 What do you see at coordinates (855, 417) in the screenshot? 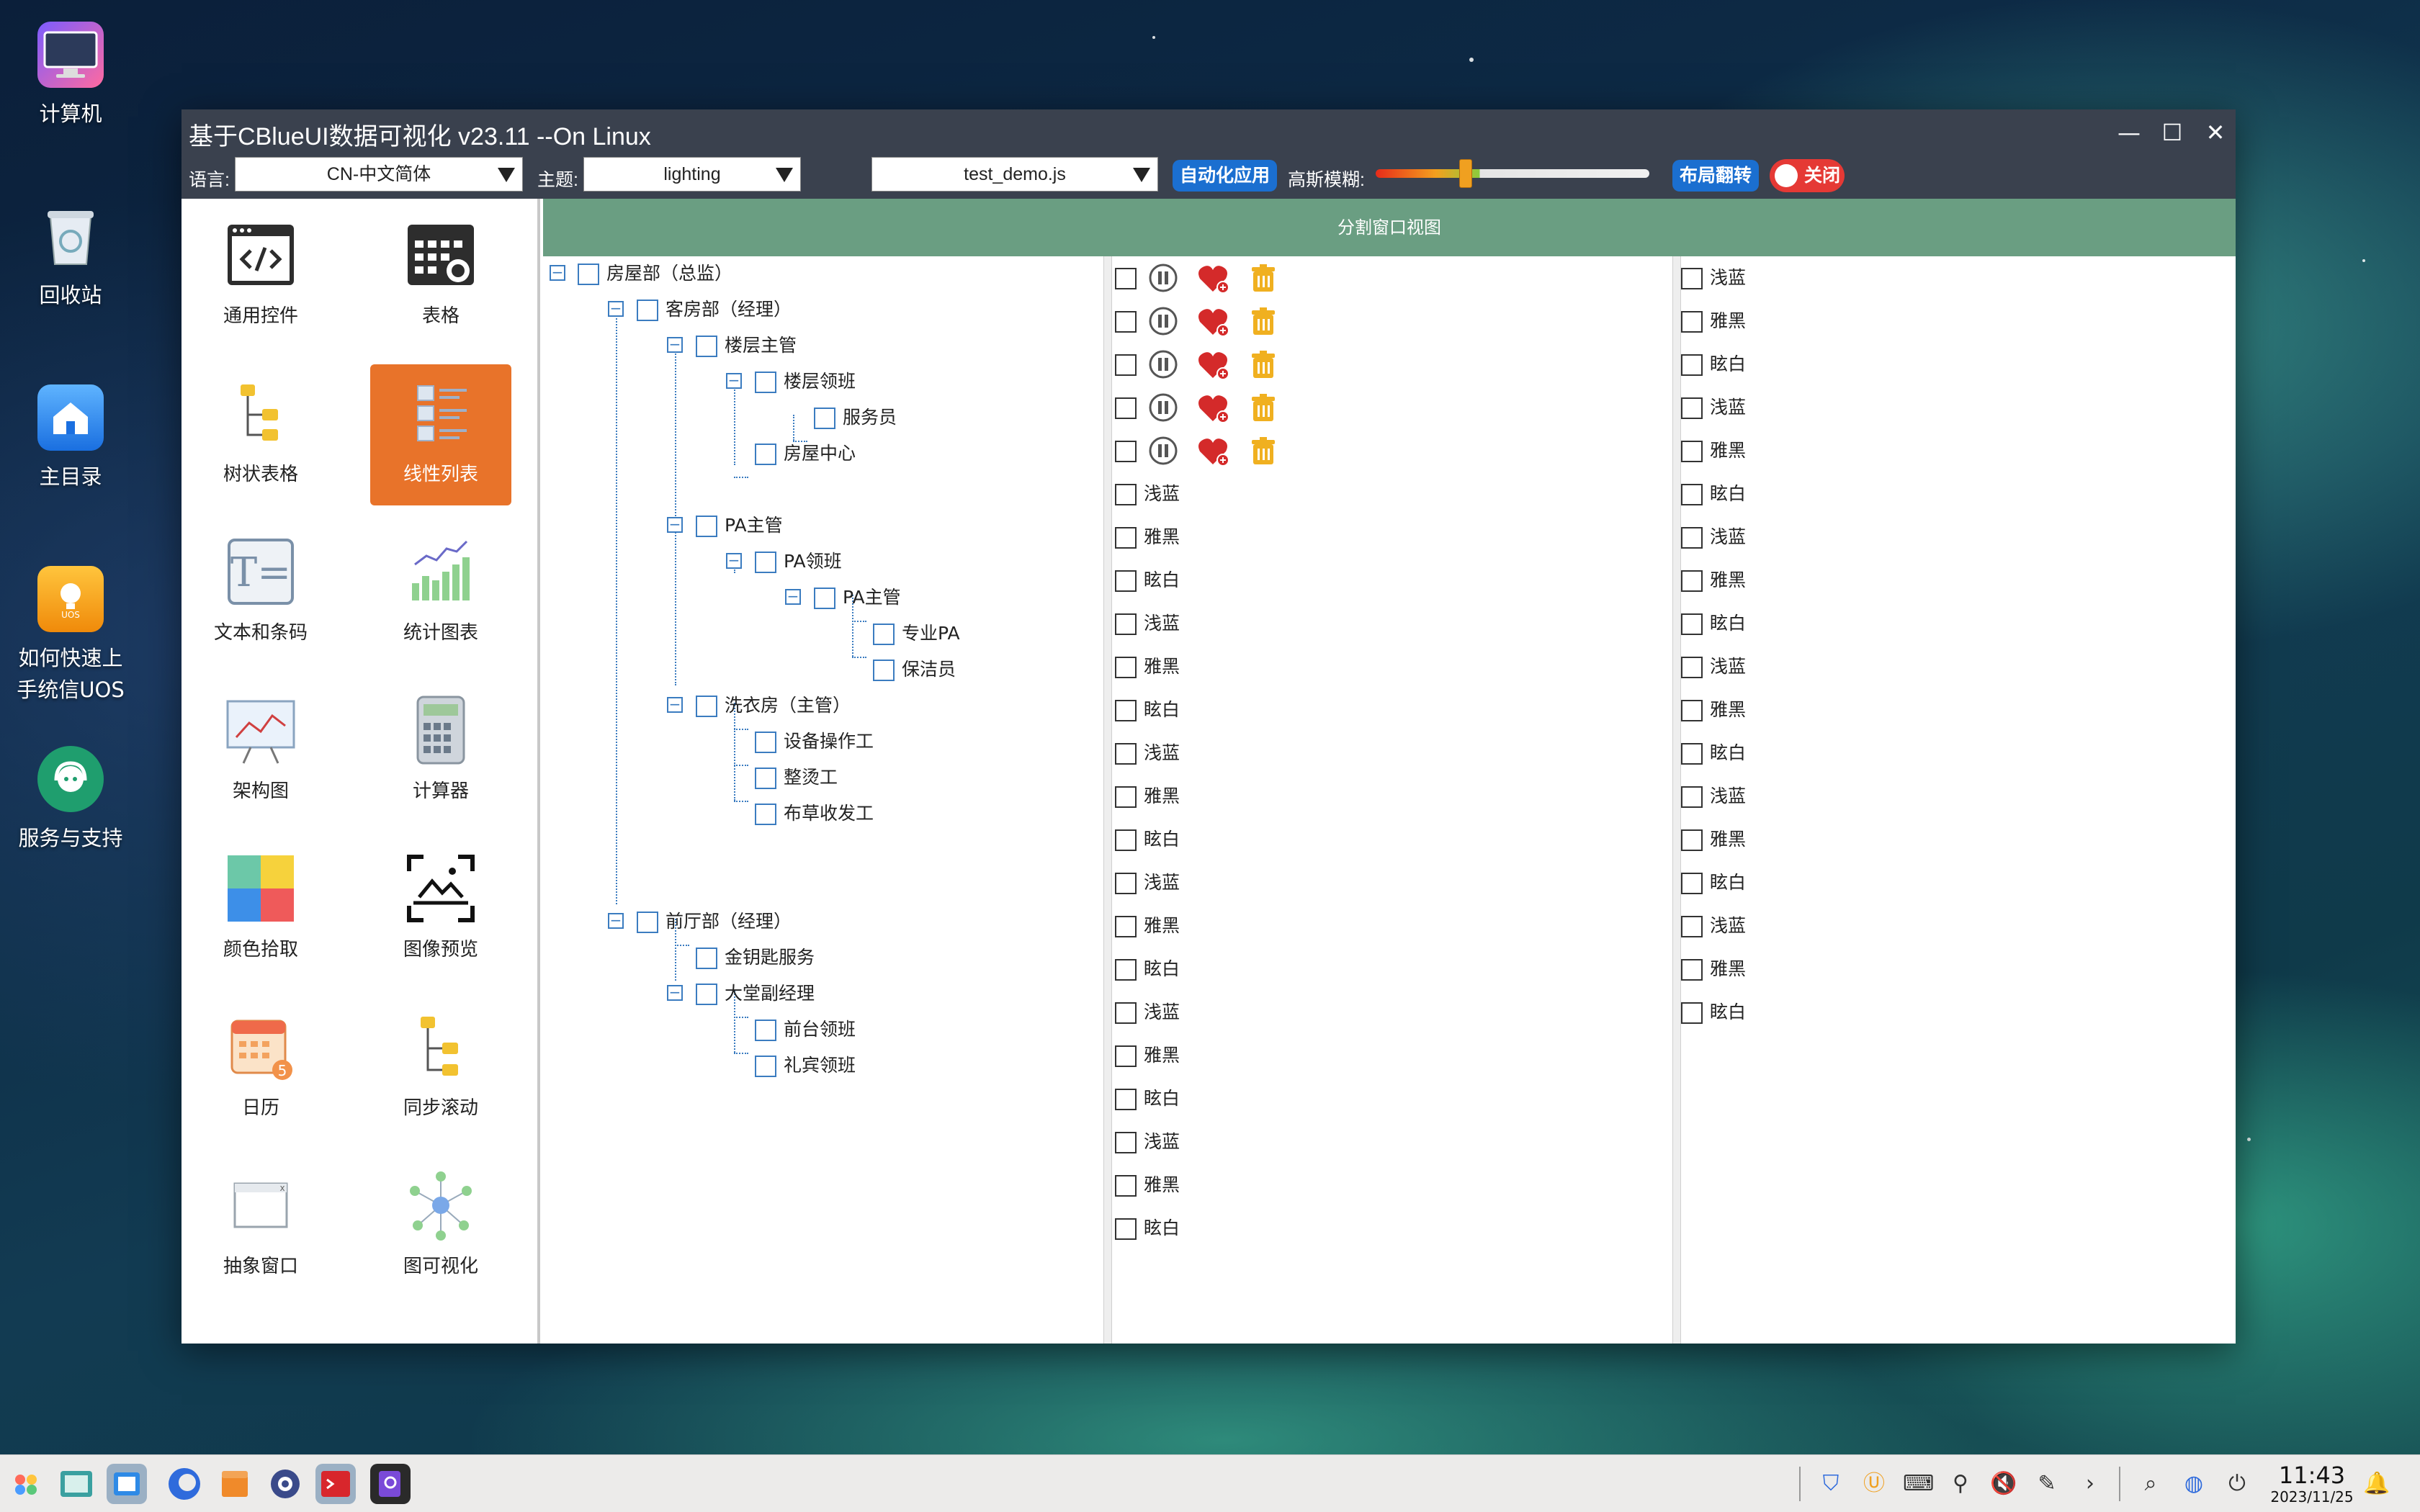
I see `tree-node: 服务员` at bounding box center [855, 417].